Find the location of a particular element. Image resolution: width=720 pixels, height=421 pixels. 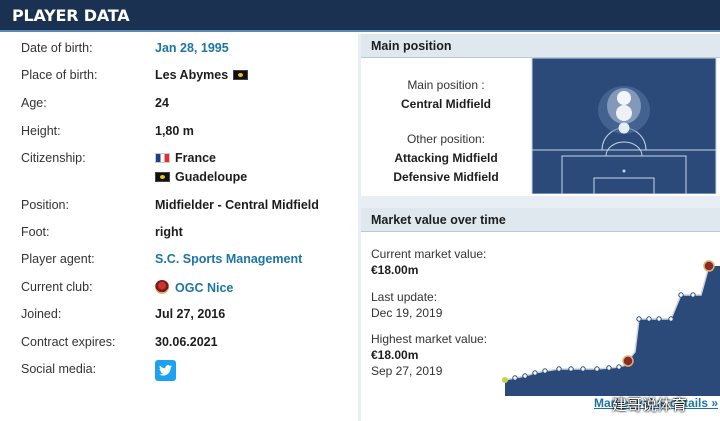

label: Place of birth: is located at coordinates (59, 75).